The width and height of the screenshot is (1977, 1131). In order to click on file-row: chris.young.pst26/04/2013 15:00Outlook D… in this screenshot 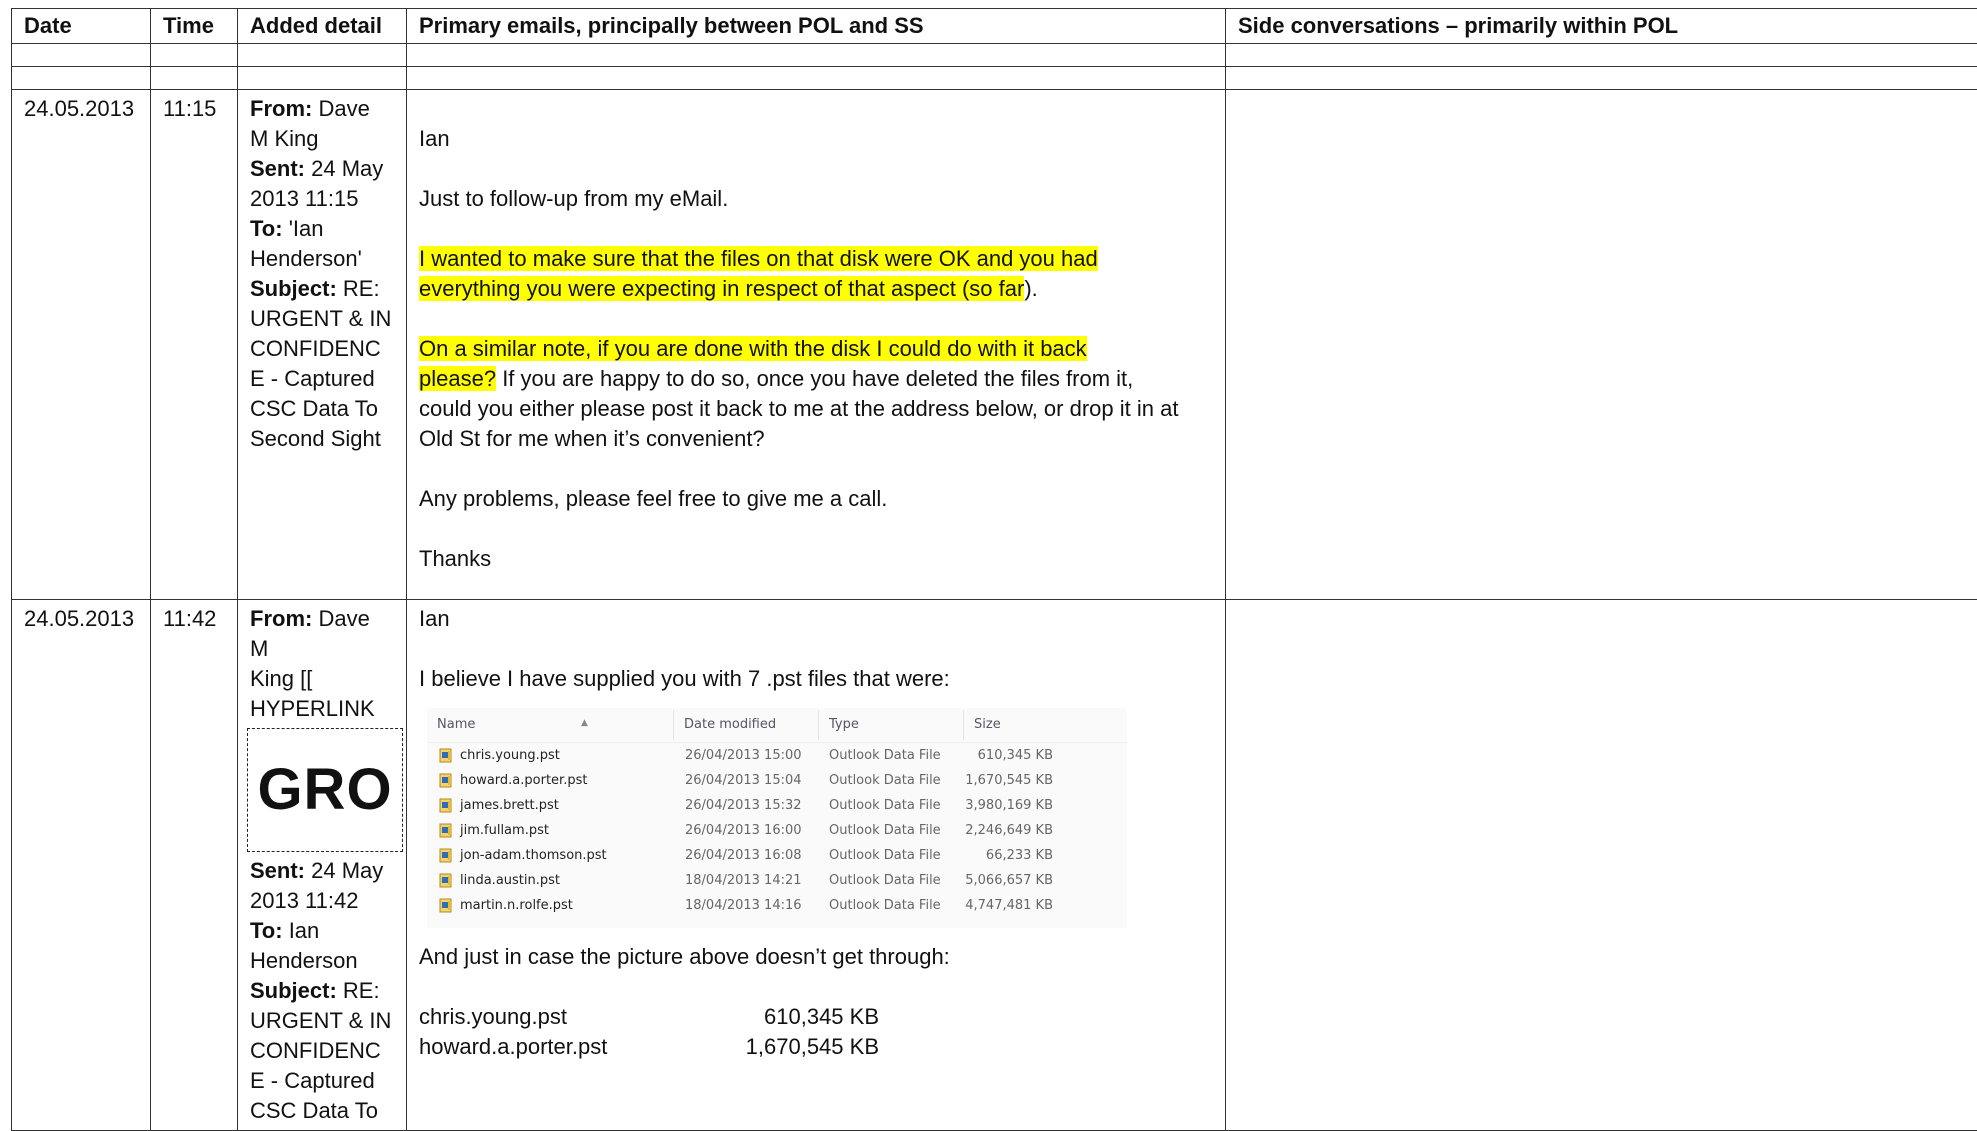, I will do `click(777, 755)`.